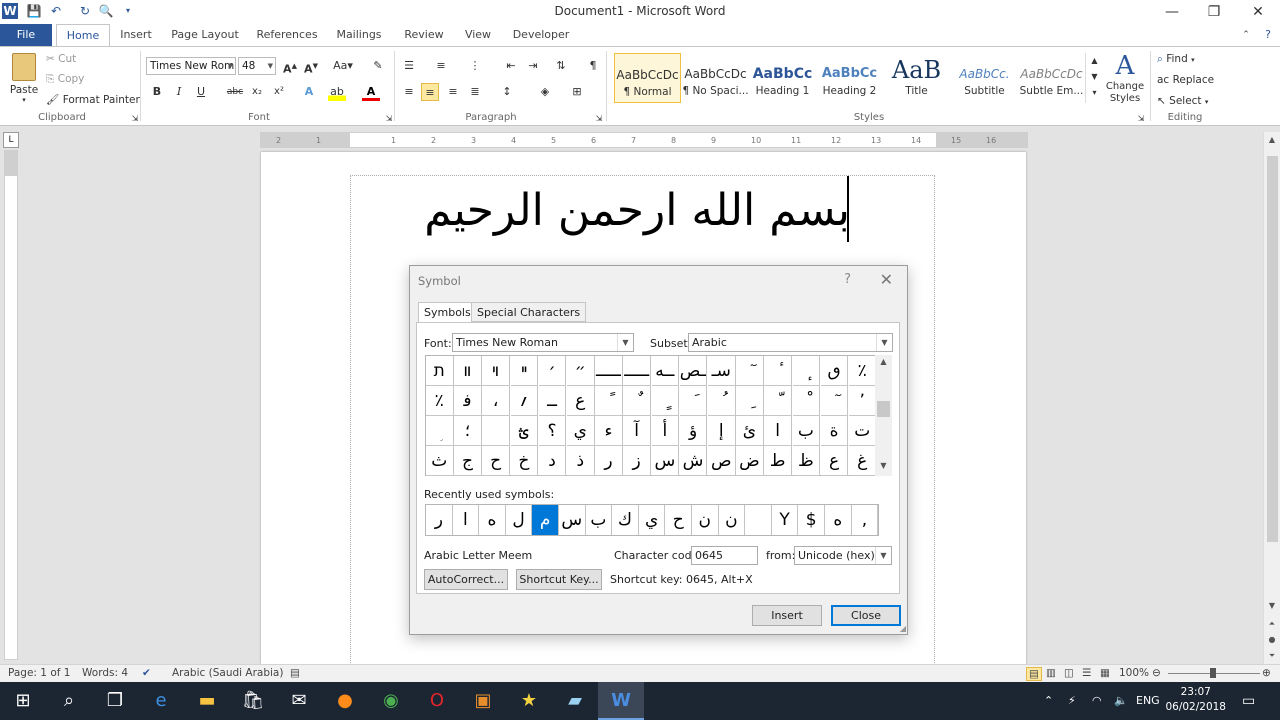 The height and width of the screenshot is (720, 1280). I want to click on symbol-cell: ث, so click(440, 461).